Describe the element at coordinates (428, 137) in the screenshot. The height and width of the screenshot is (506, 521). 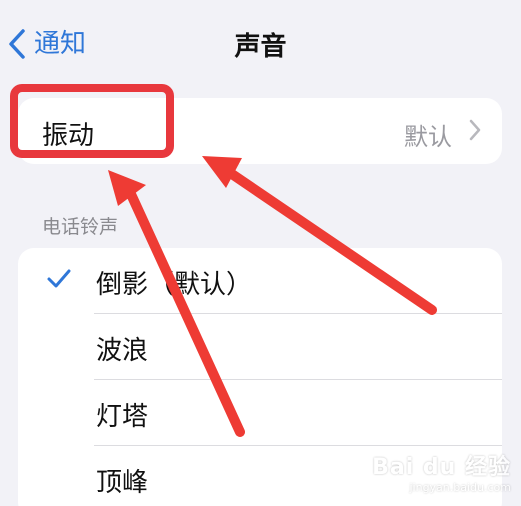
I see `vibration-value: 默认` at that location.